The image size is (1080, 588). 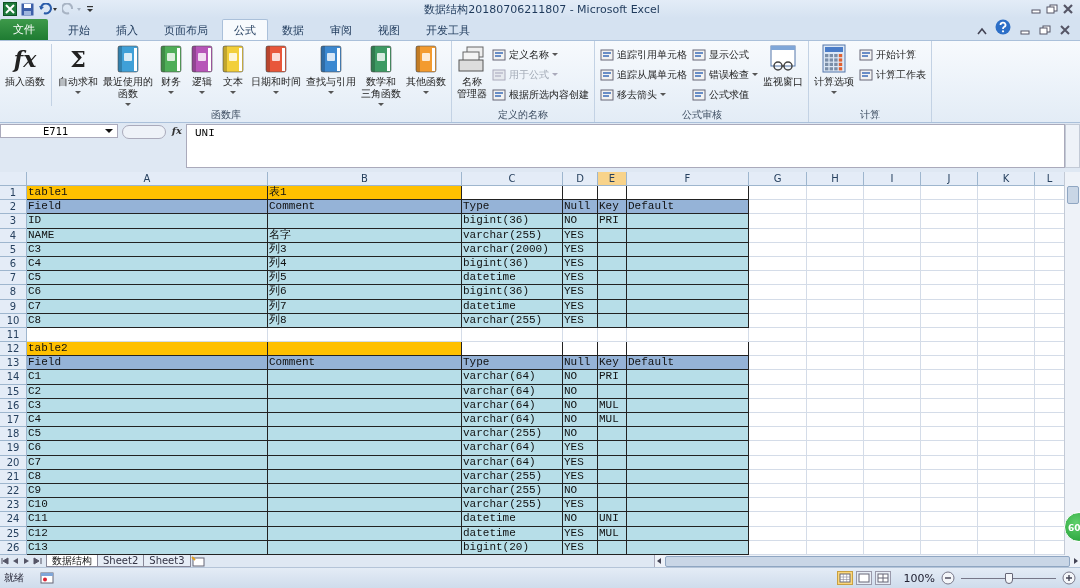 What do you see at coordinates (1049, 179) in the screenshot?
I see `column-header: L` at bounding box center [1049, 179].